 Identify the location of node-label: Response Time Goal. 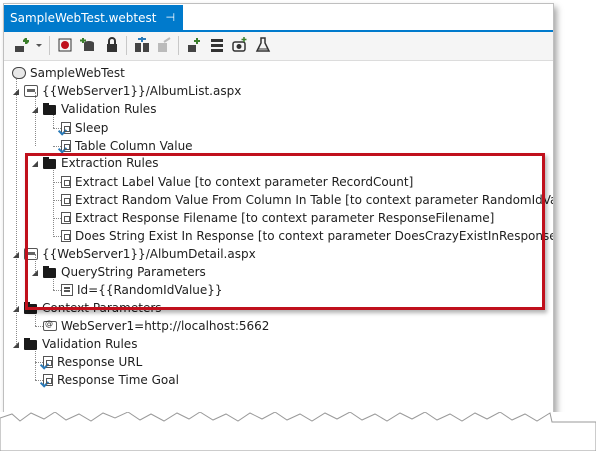
(118, 380).